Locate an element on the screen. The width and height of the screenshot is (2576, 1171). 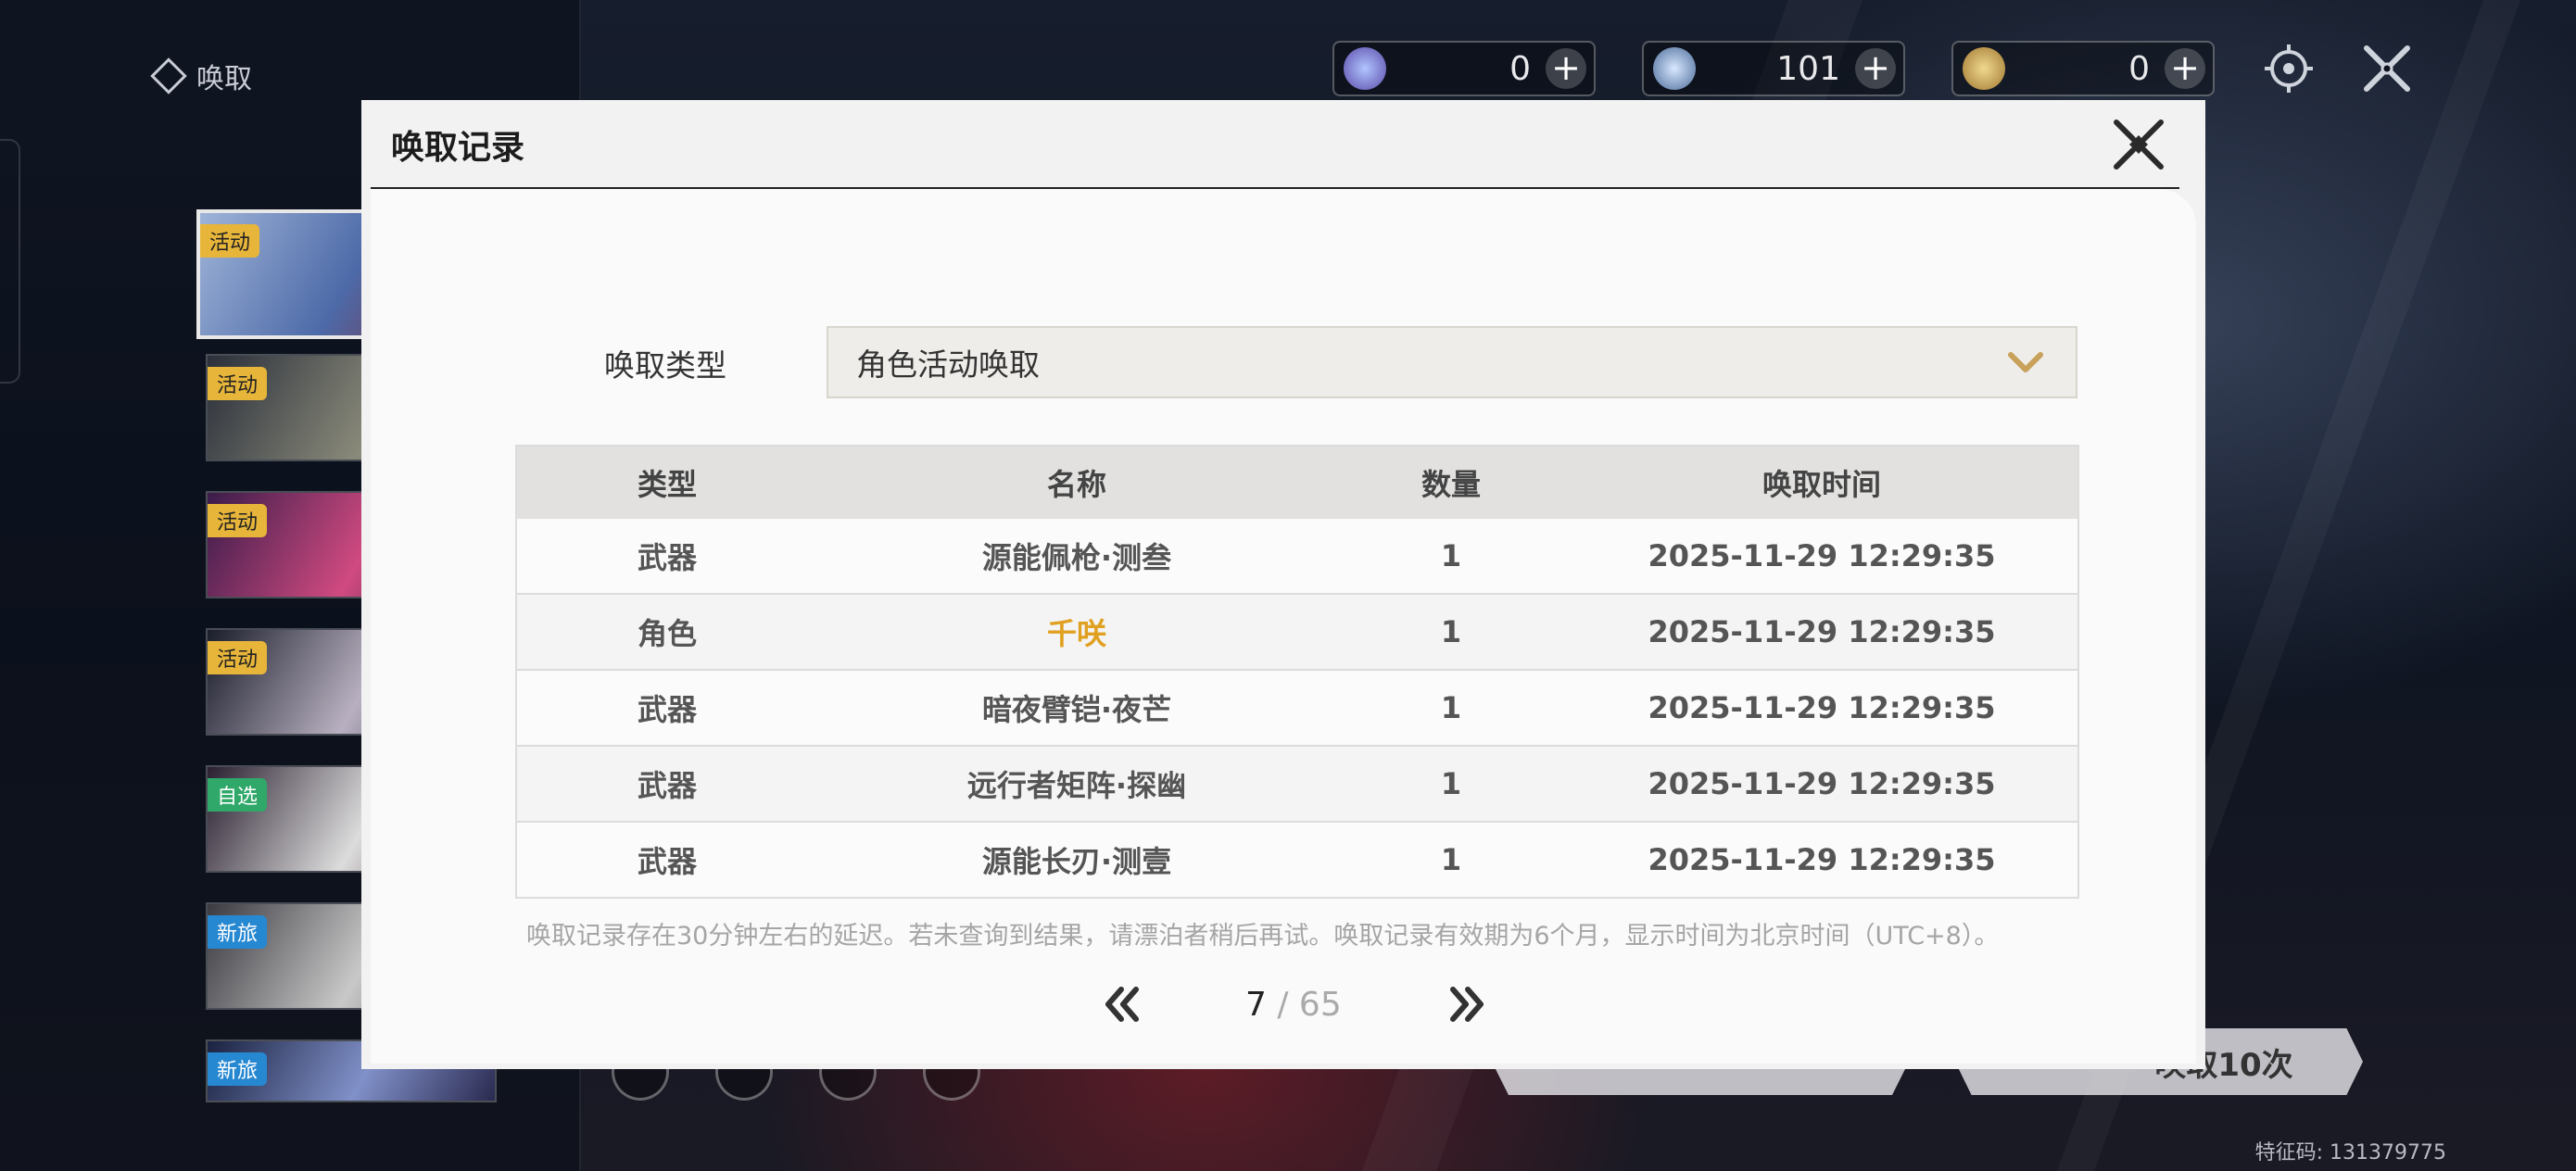
add-star-crystal-button: + is located at coordinates (1876, 69).